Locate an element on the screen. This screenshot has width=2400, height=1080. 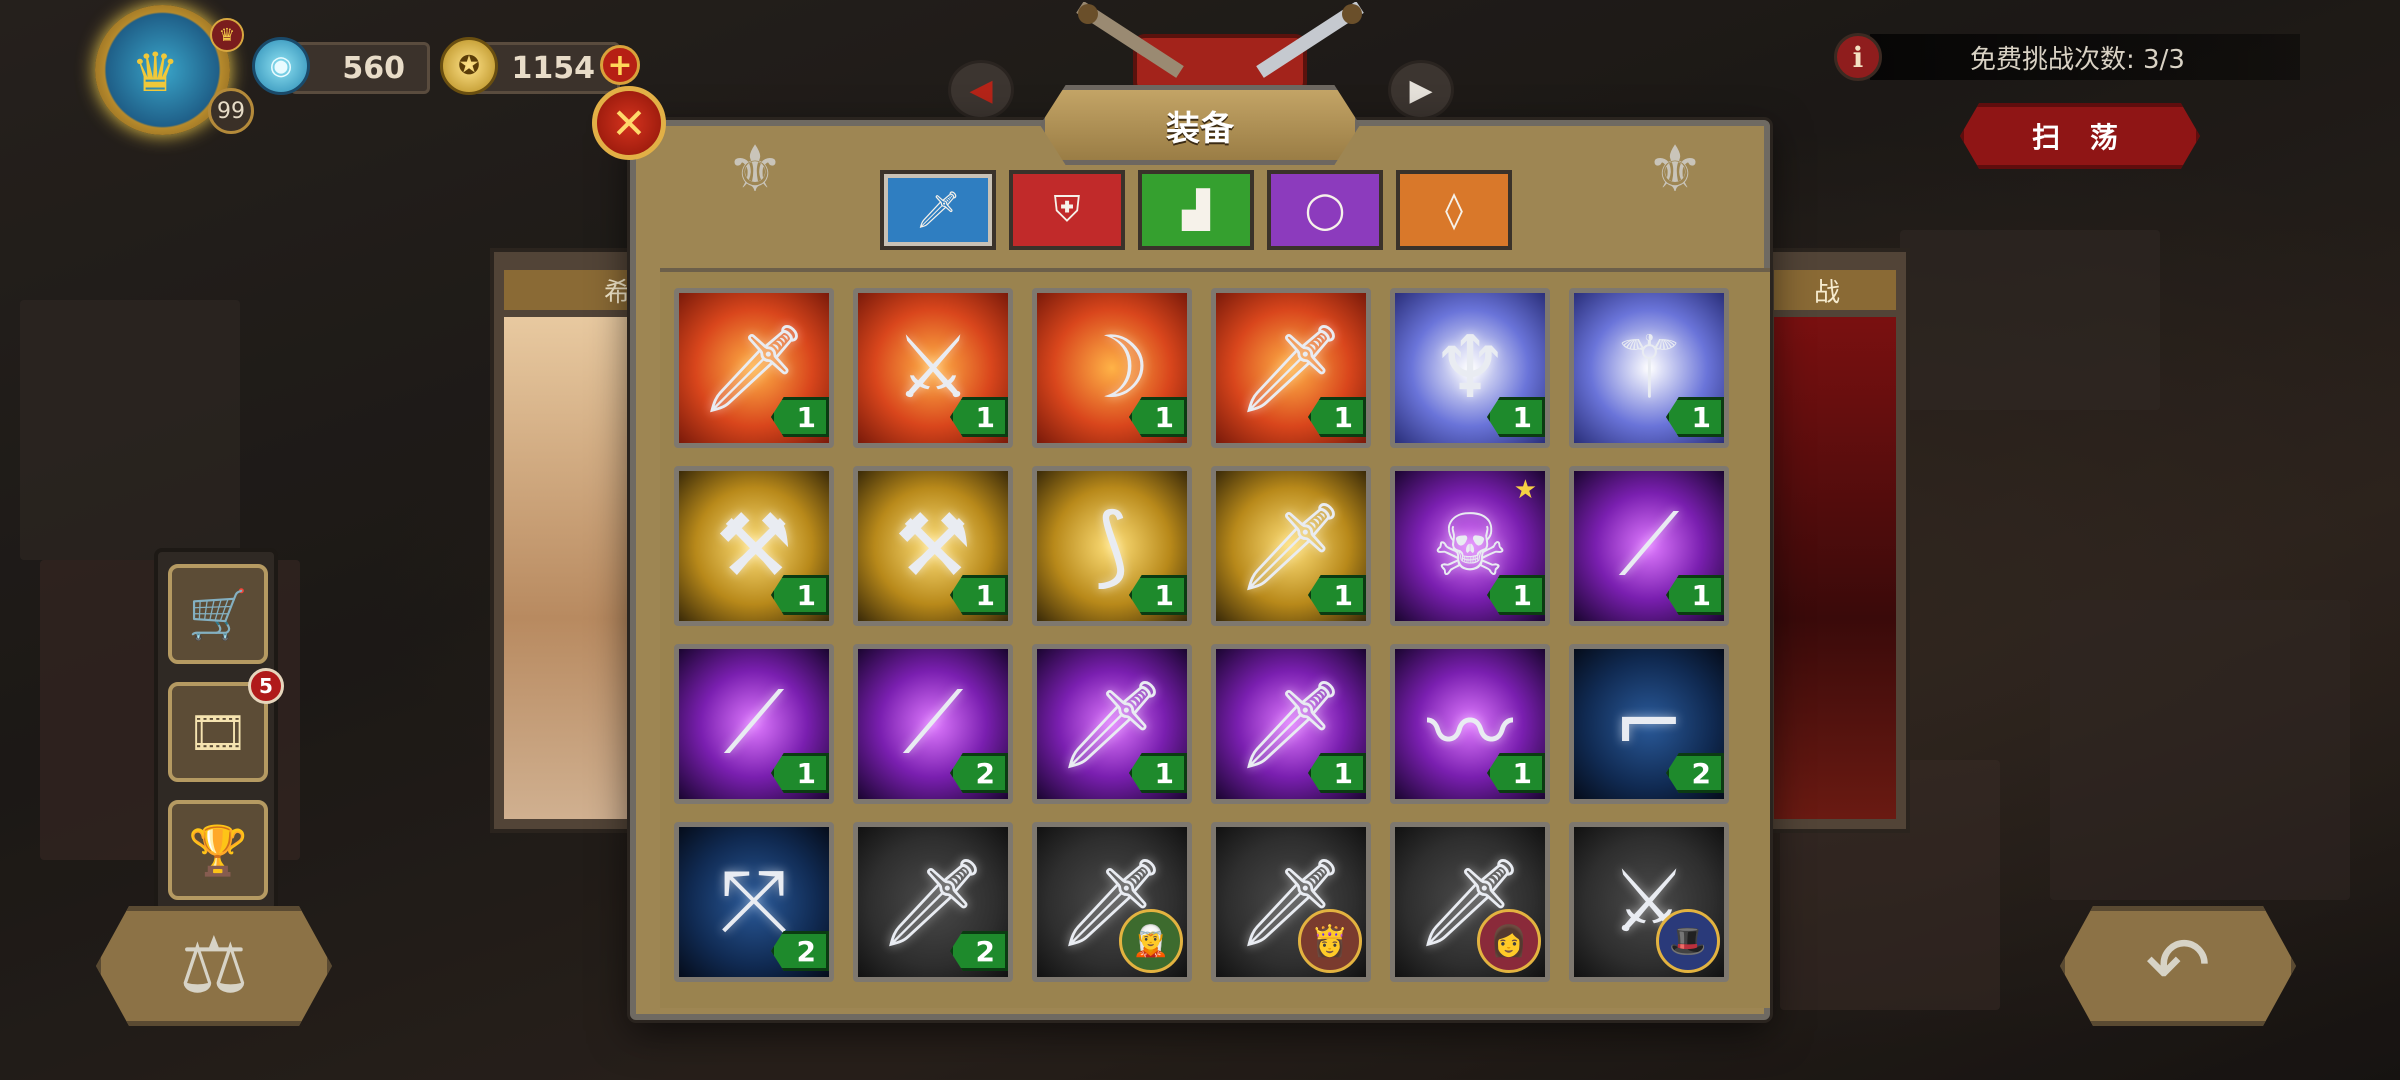
equipment-slot: ⟋ 2 is located at coordinates (933, 724).